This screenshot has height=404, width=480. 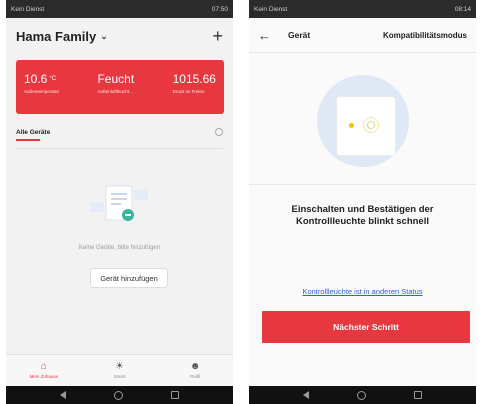 I want to click on tab-smart: ☀ Smart, so click(x=119, y=370).